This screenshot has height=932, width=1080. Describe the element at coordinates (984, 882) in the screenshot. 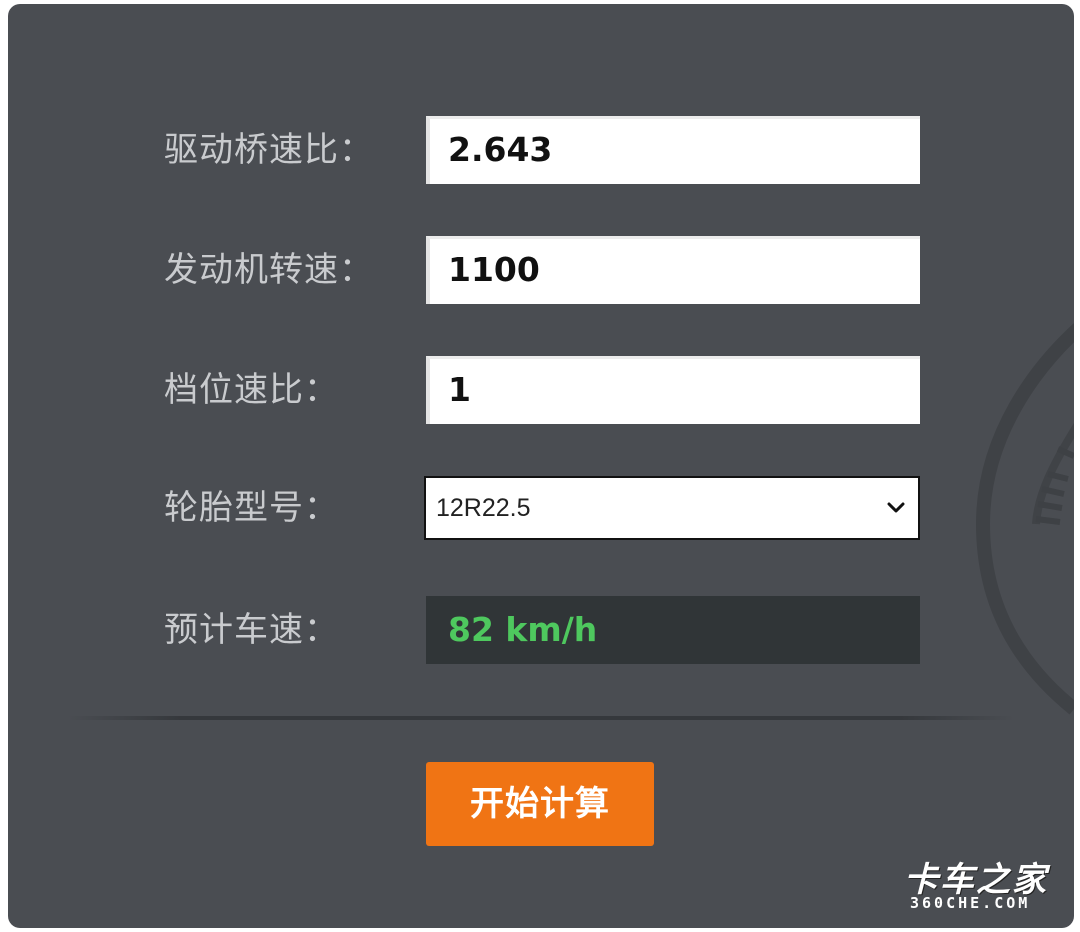

I see `360che-watermark-logo: 卡车之家 360CHE.COM` at that location.